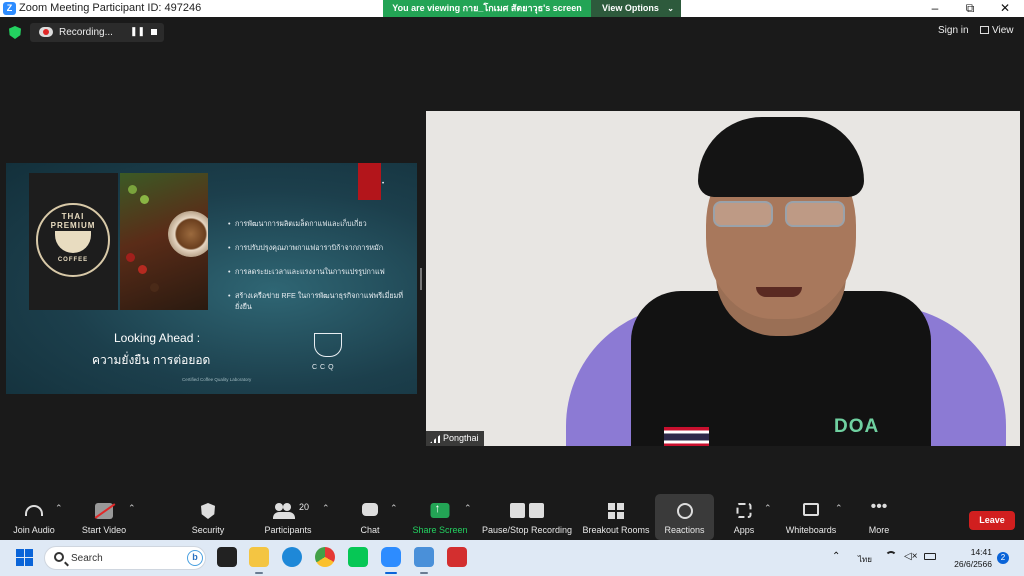  Describe the element at coordinates (1003, 30) in the screenshot. I see `view-label: View` at that location.